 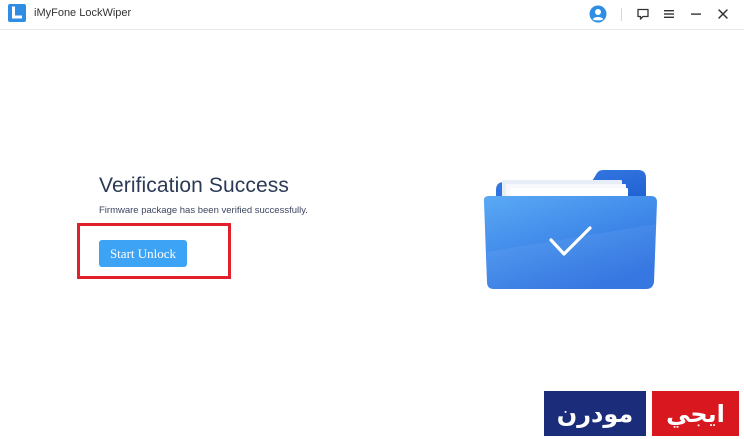 I want to click on lockwiper-logo-icon, so click(x=17, y=13).